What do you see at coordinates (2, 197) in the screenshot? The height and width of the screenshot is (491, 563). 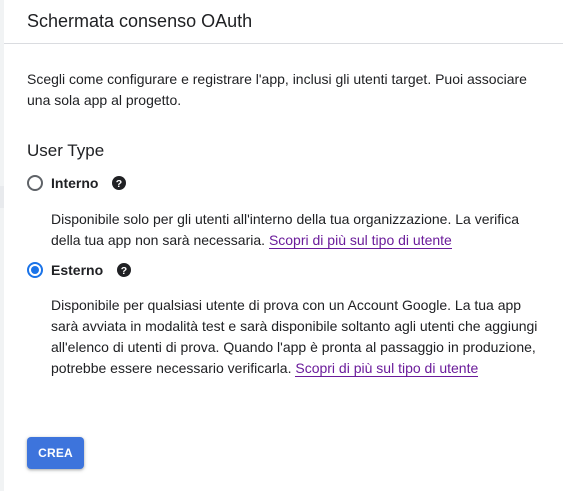 I see `left-panel-notch` at bounding box center [2, 197].